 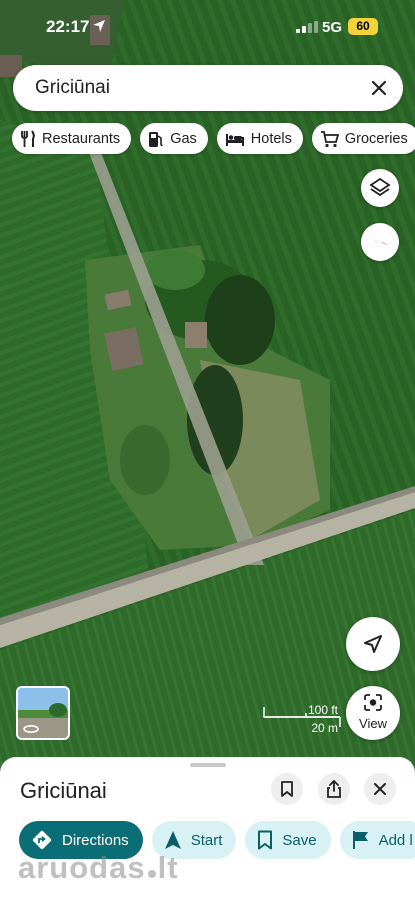 What do you see at coordinates (307, 27) in the screenshot?
I see `signal-icon` at bounding box center [307, 27].